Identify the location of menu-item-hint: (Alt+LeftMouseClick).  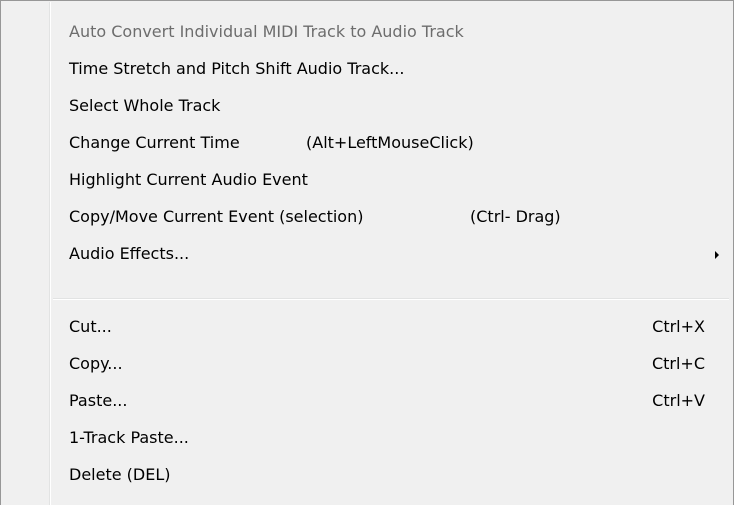
(390, 142).